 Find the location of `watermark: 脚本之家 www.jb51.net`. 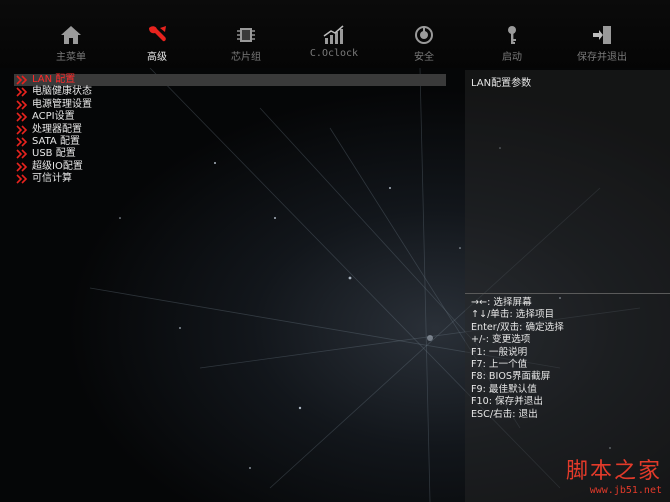

watermark: 脚本之家 www.jb51.net is located at coordinates (614, 474).